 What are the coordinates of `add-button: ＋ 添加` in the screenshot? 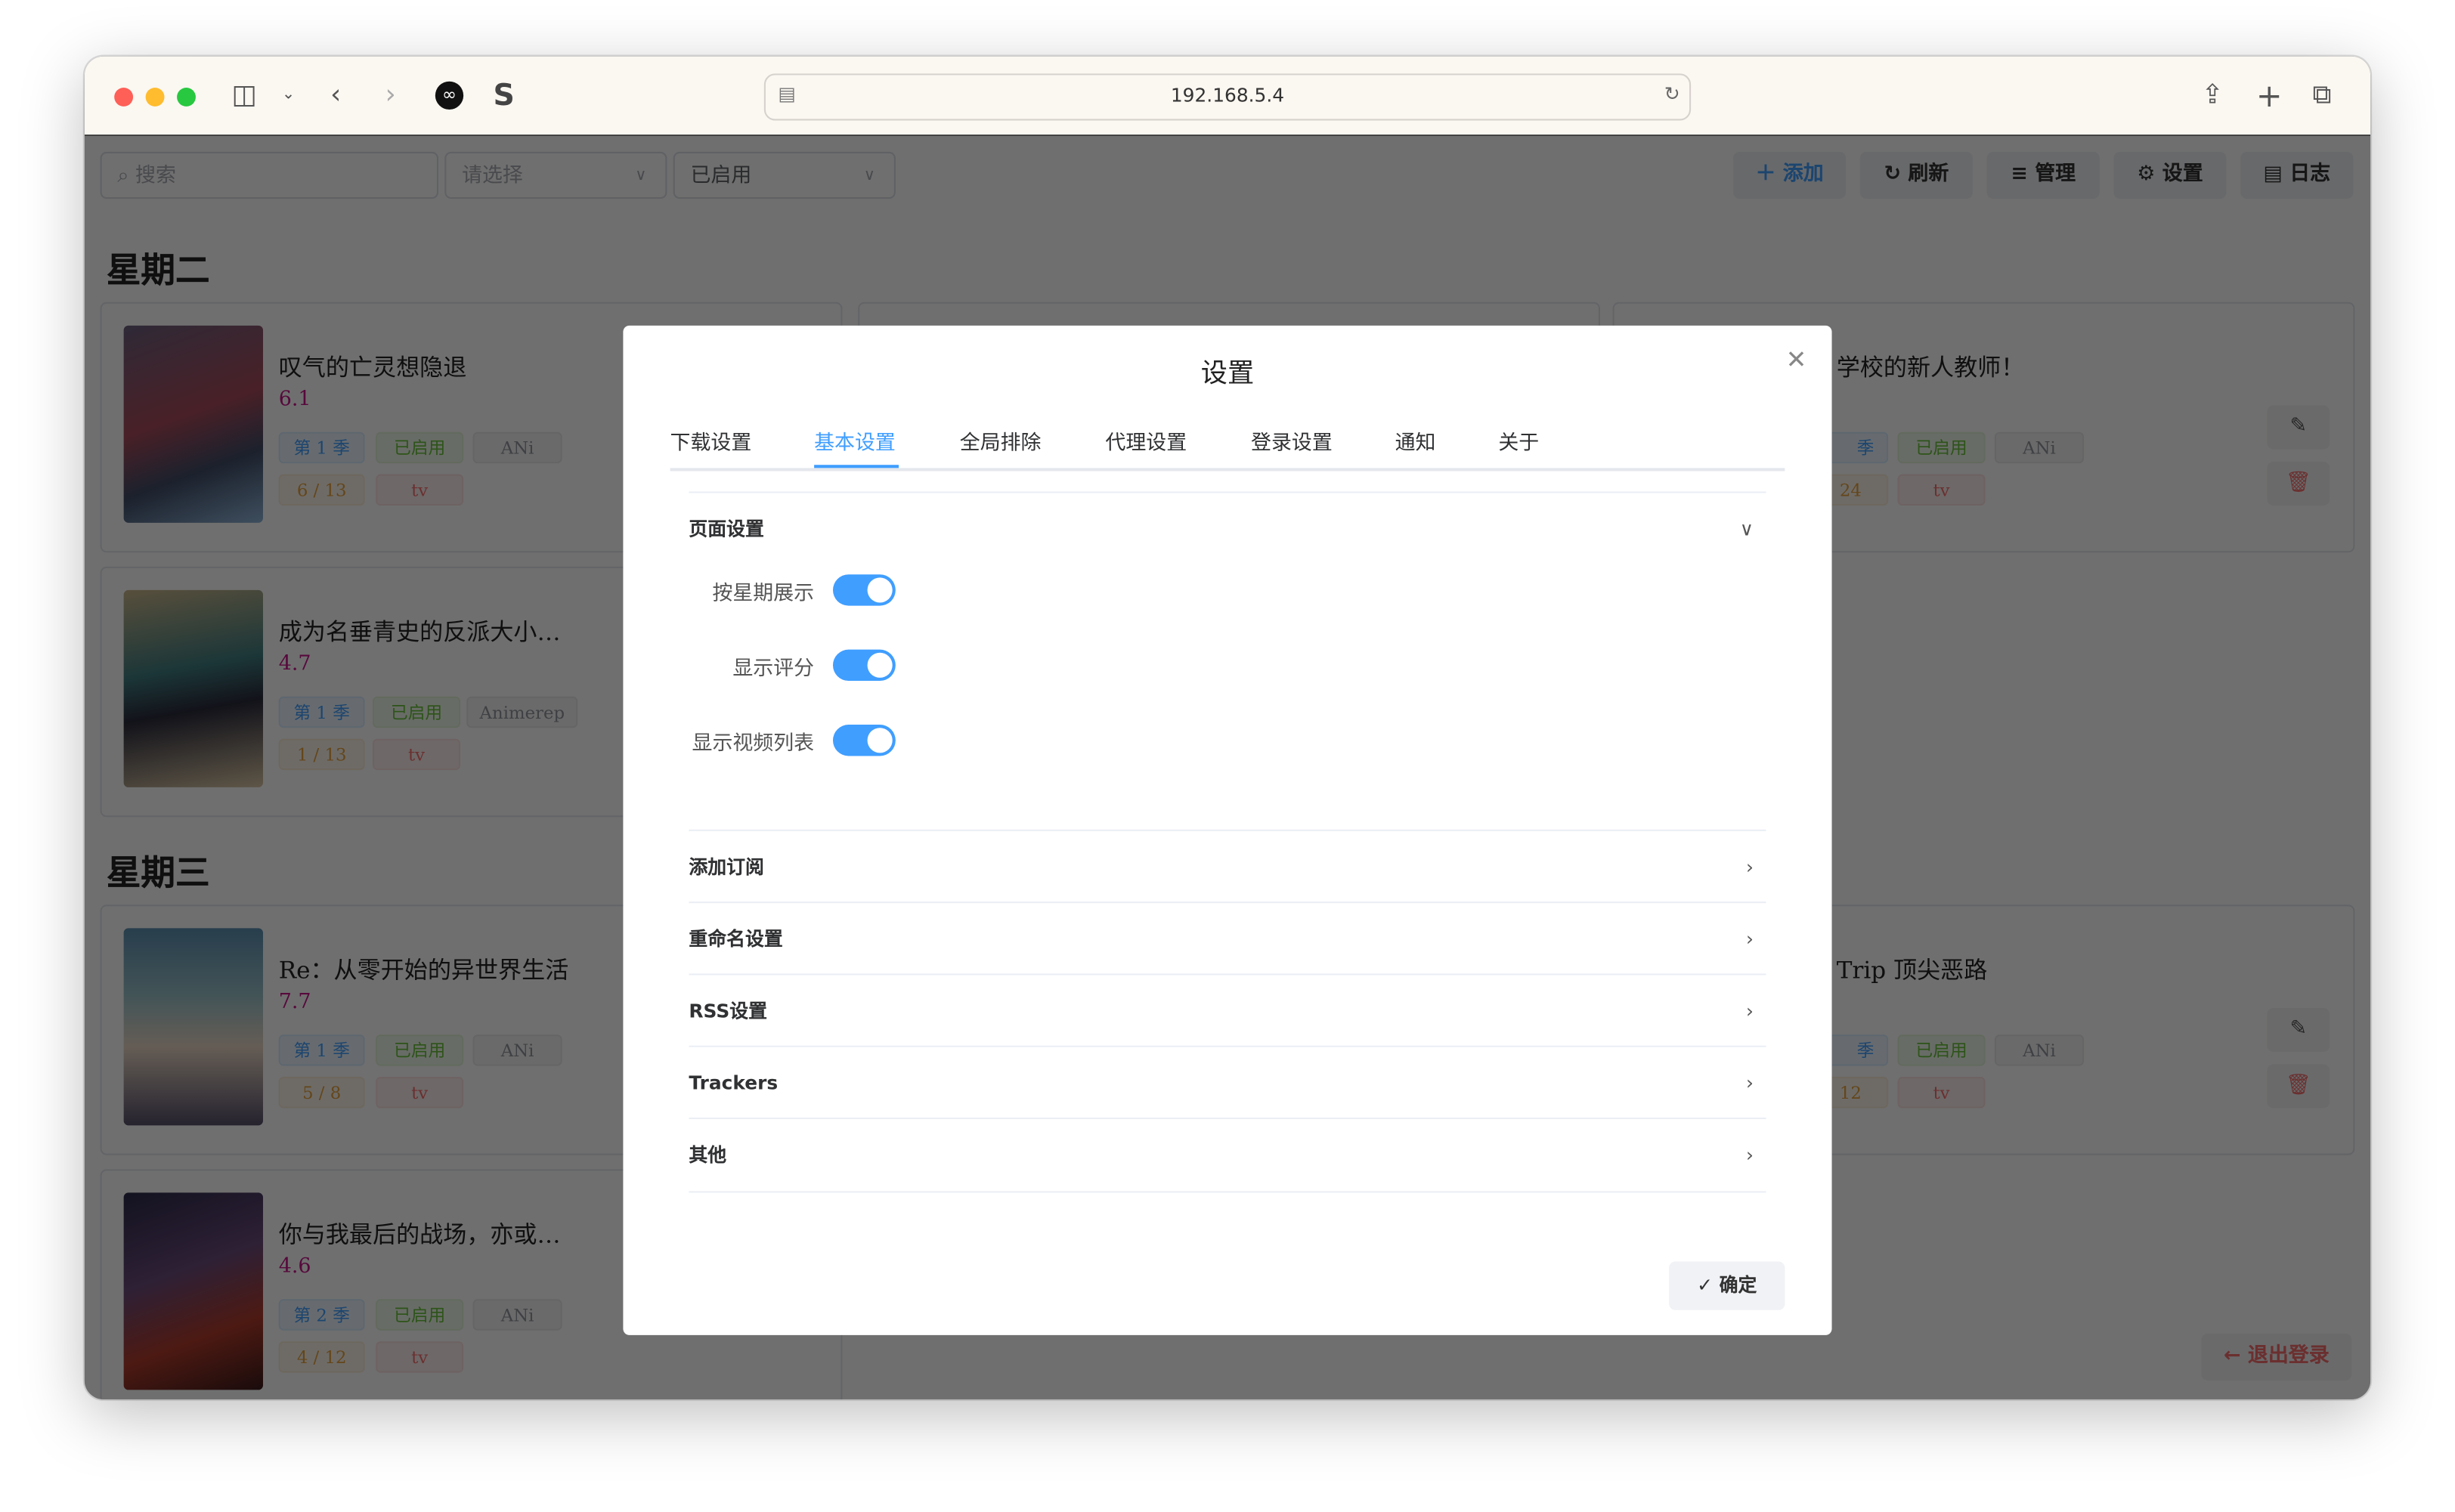 It's located at (1790, 175).